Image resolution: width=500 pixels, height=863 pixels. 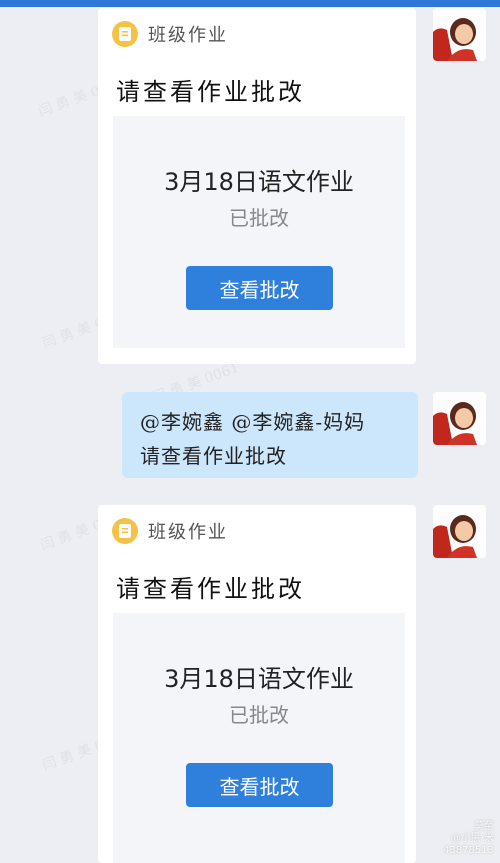 I want to click on source-watermark: 莫至 @小黑·米 43878513, so click(x=468, y=839).